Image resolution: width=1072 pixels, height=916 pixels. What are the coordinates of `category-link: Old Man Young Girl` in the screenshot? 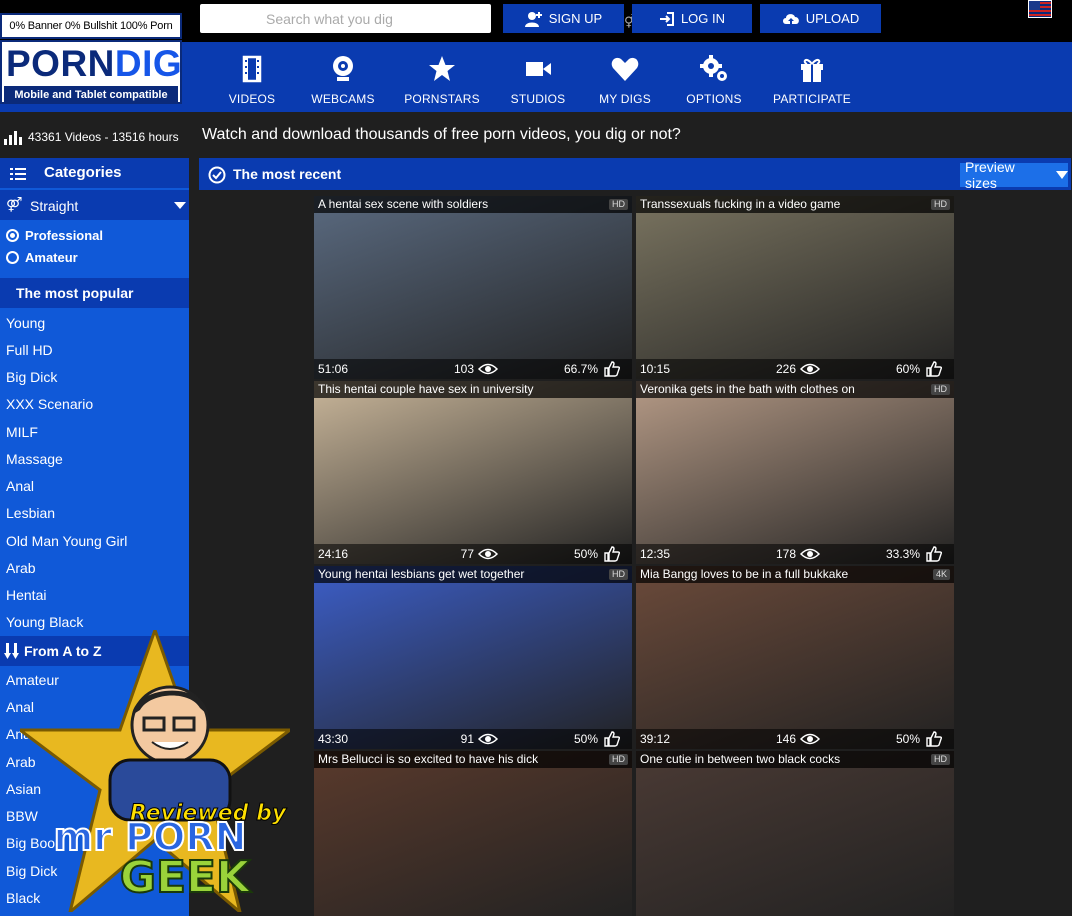 It's located at (66, 541).